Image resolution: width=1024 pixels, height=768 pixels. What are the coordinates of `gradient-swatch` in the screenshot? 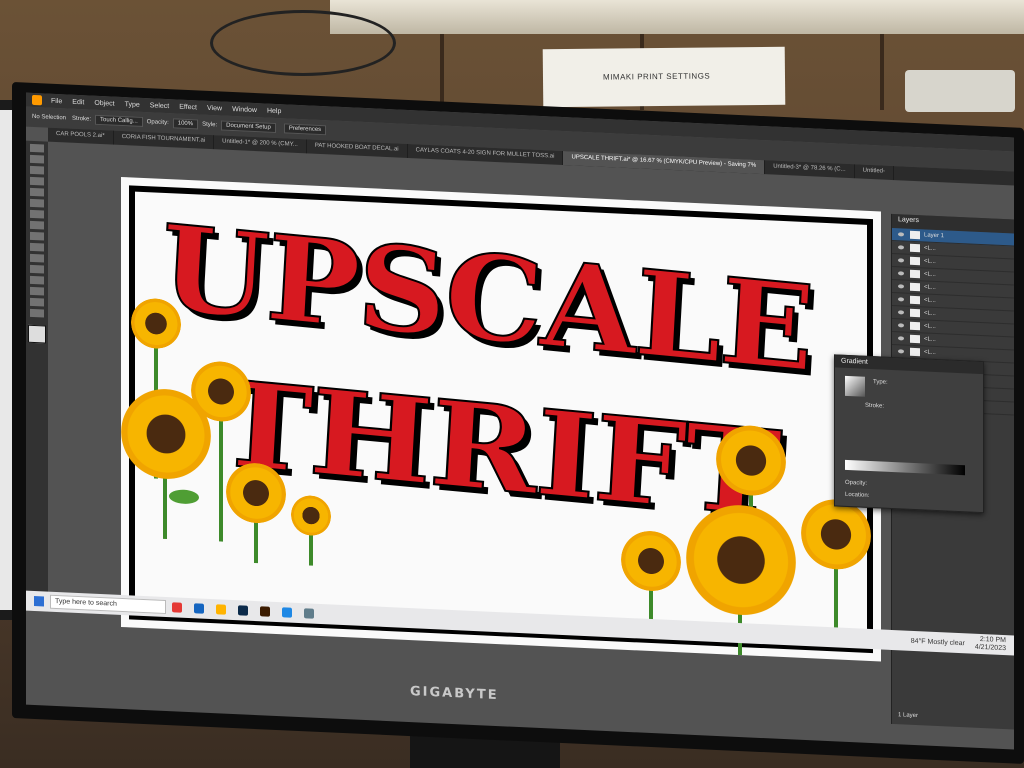 It's located at (855, 386).